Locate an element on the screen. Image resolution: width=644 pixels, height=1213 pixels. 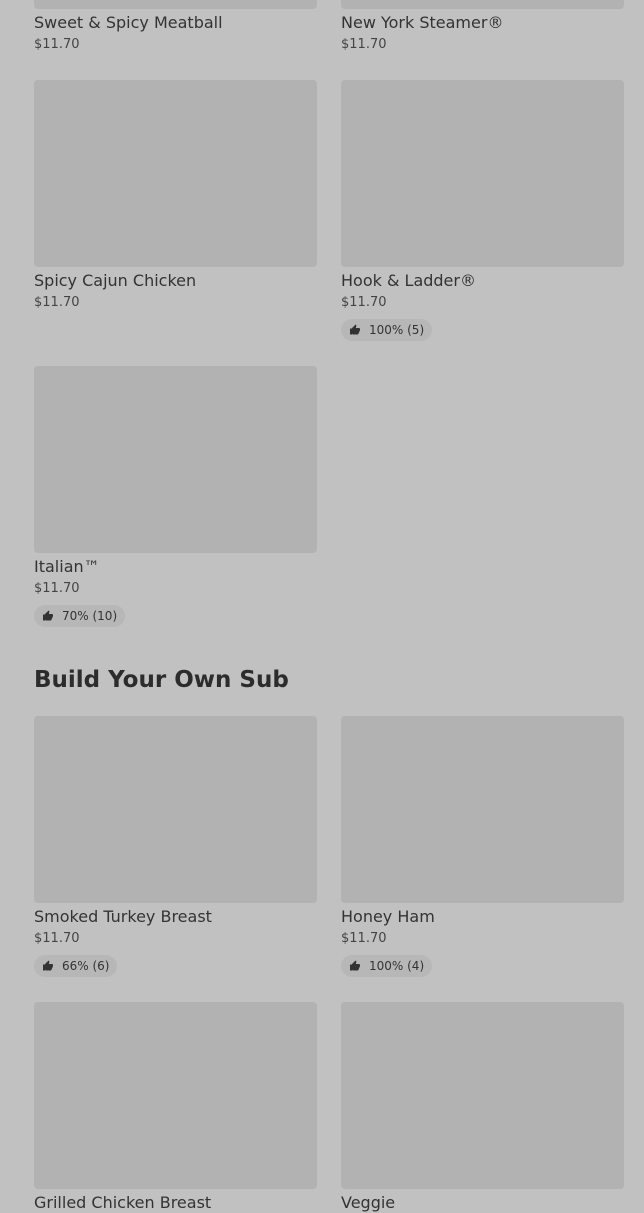
rating-text: 100% (4) is located at coordinates (397, 966).